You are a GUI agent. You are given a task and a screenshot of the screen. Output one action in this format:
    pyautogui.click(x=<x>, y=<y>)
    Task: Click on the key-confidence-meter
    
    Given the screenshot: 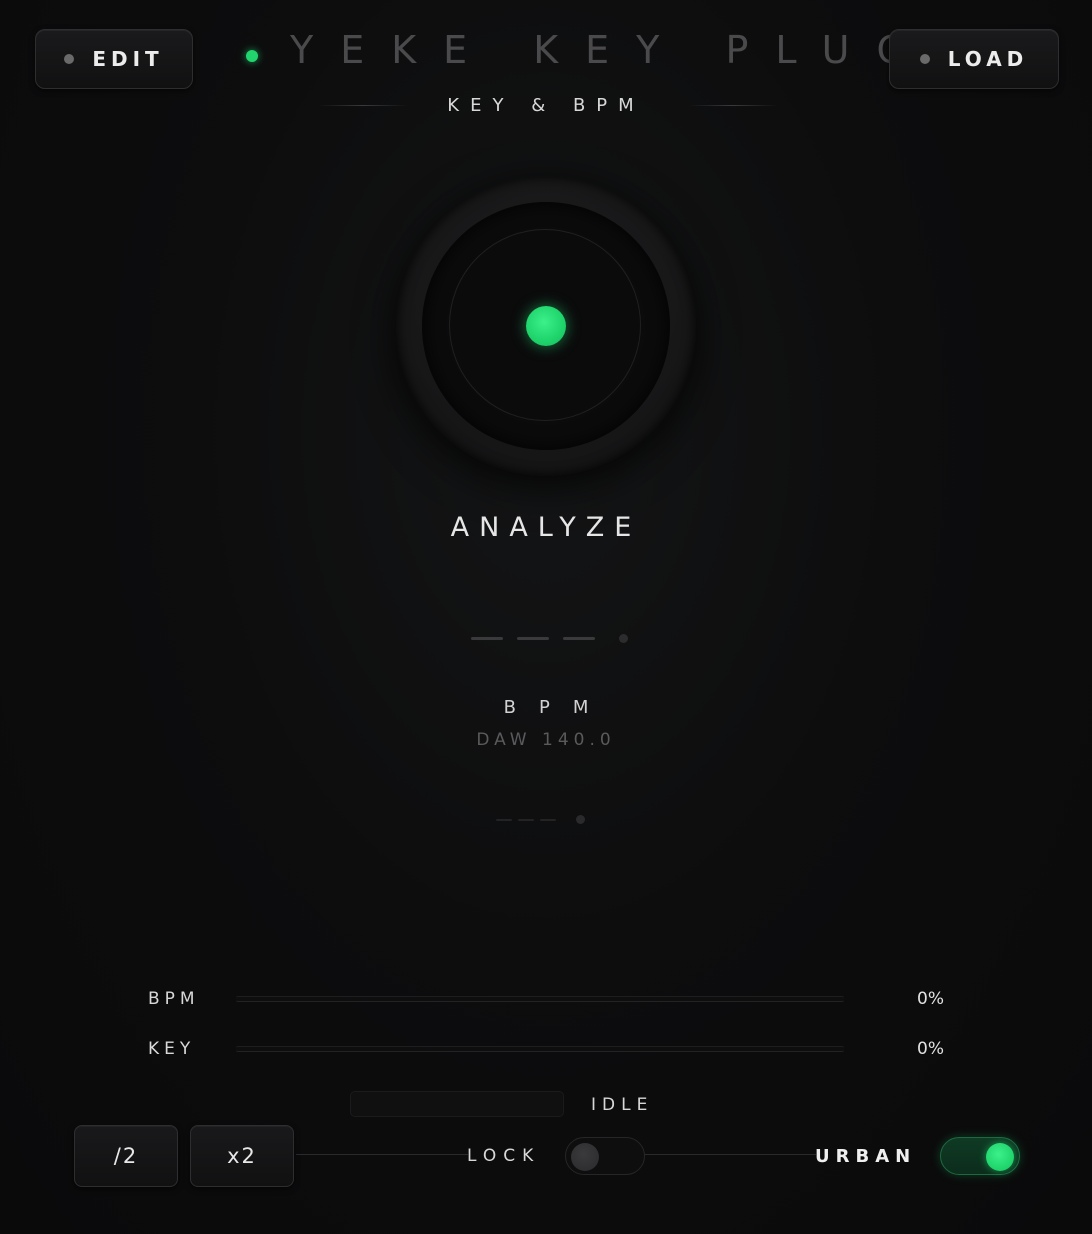 What is the action you would take?
    pyautogui.click(x=540, y=1049)
    